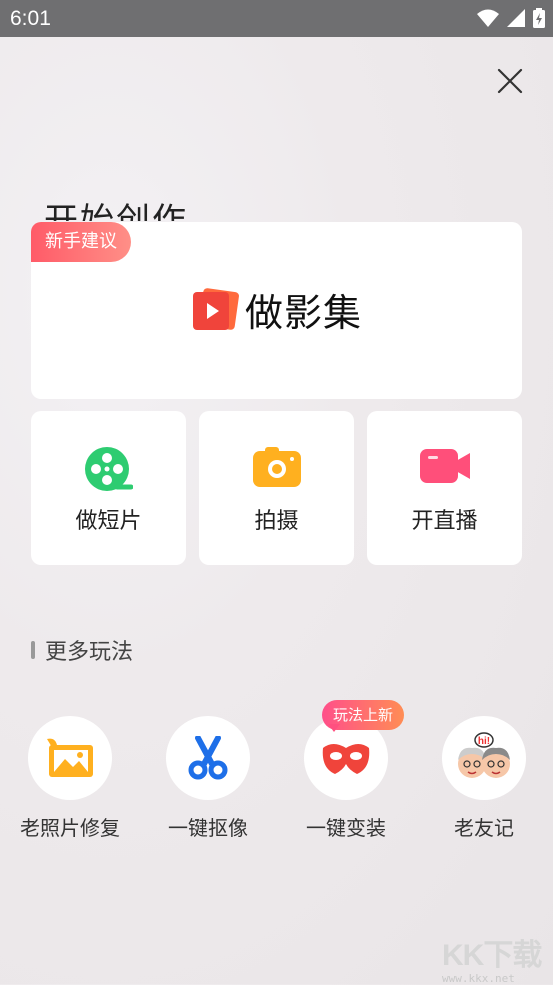  Describe the element at coordinates (484, 741) in the screenshot. I see `svg-text: hi!` at that location.